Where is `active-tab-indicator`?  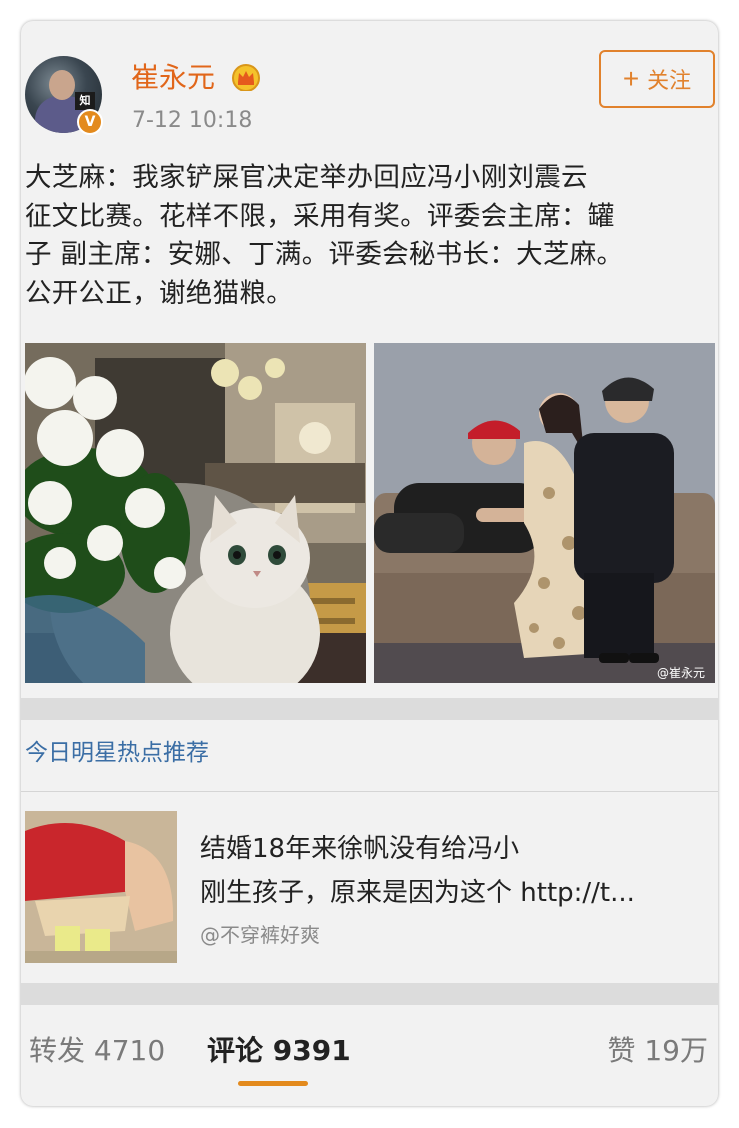
active-tab-indicator is located at coordinates (273, 1083).